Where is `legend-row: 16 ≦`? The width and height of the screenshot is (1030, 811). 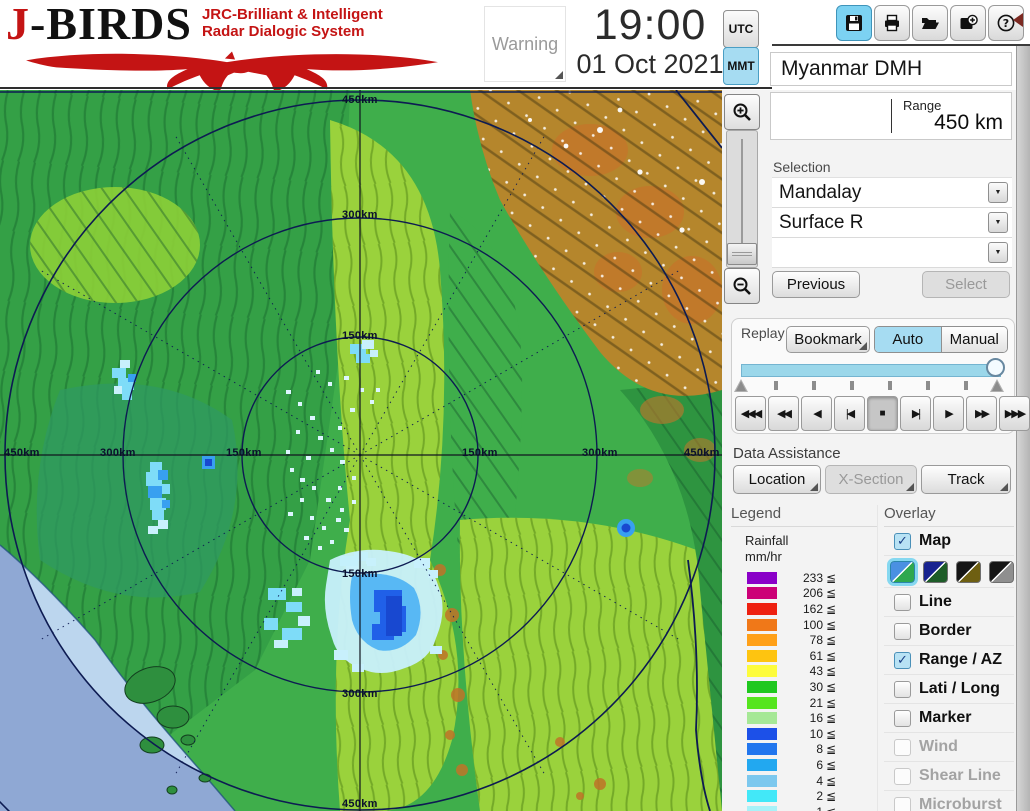 legend-row: 16 ≦ is located at coordinates (812, 718).